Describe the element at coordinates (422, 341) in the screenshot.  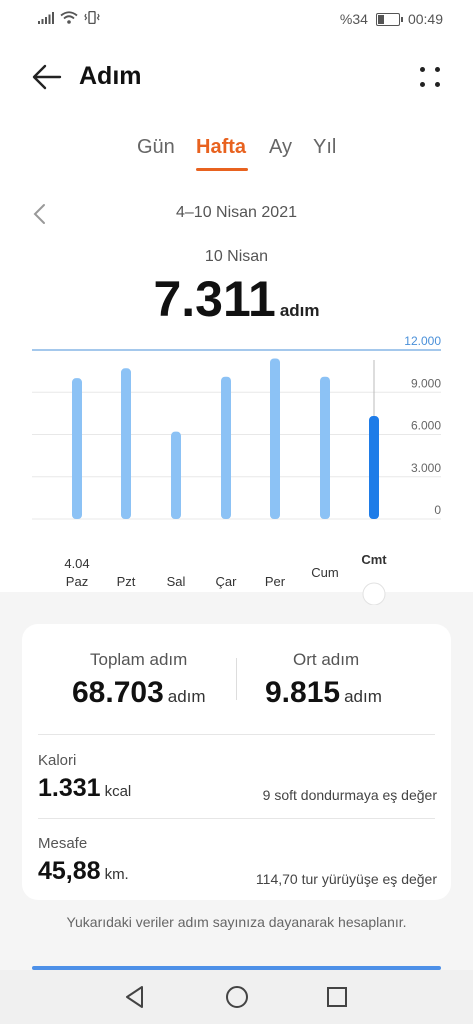
I see `y-tick-label: 12.000` at that location.